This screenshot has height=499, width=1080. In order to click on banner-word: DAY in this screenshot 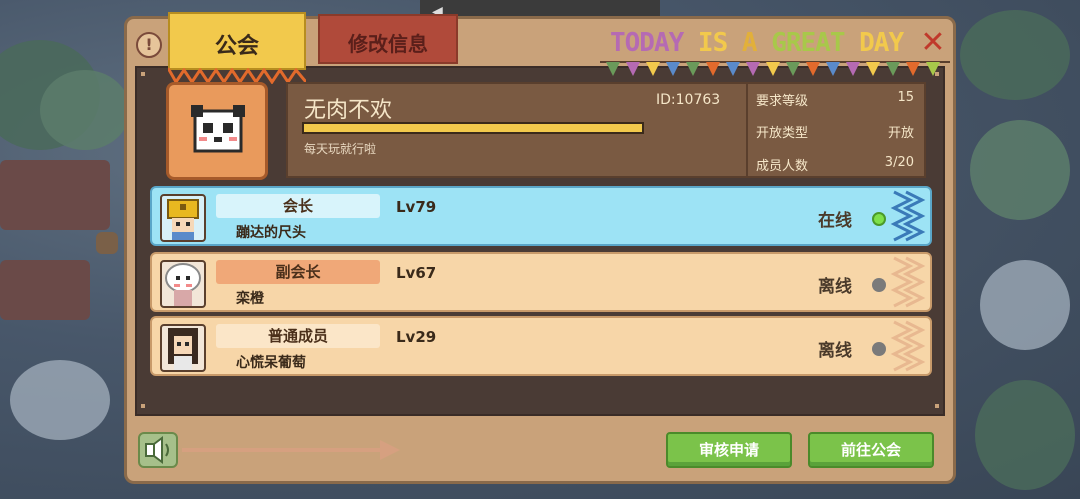, I will do `click(874, 43)`.